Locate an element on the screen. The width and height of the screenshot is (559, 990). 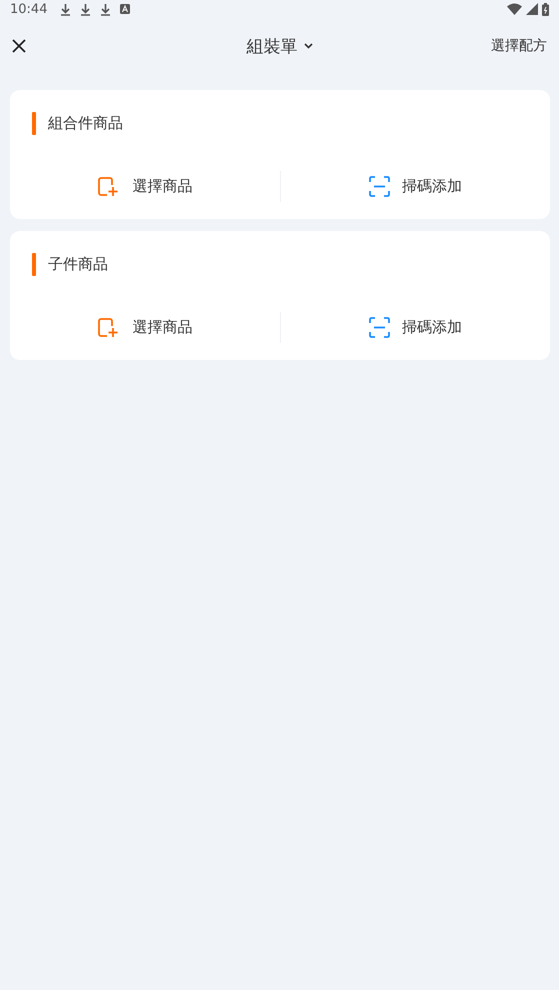
select-formula-button: 選擇配方 is located at coordinates (519, 46).